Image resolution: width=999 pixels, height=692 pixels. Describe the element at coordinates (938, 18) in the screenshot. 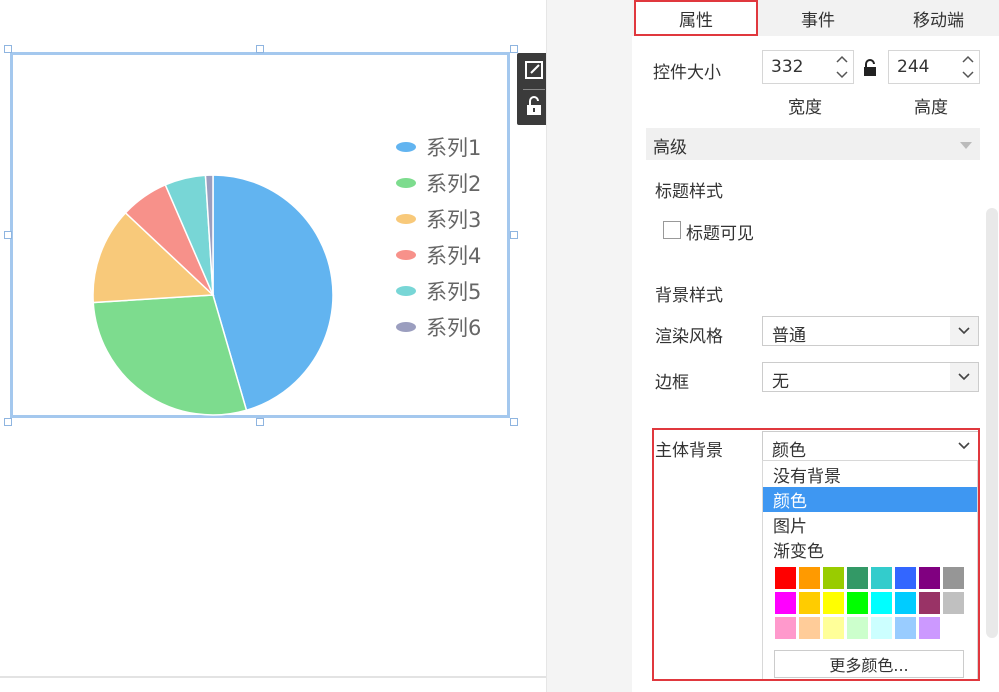

I see `tab-mobile: 移动端` at that location.